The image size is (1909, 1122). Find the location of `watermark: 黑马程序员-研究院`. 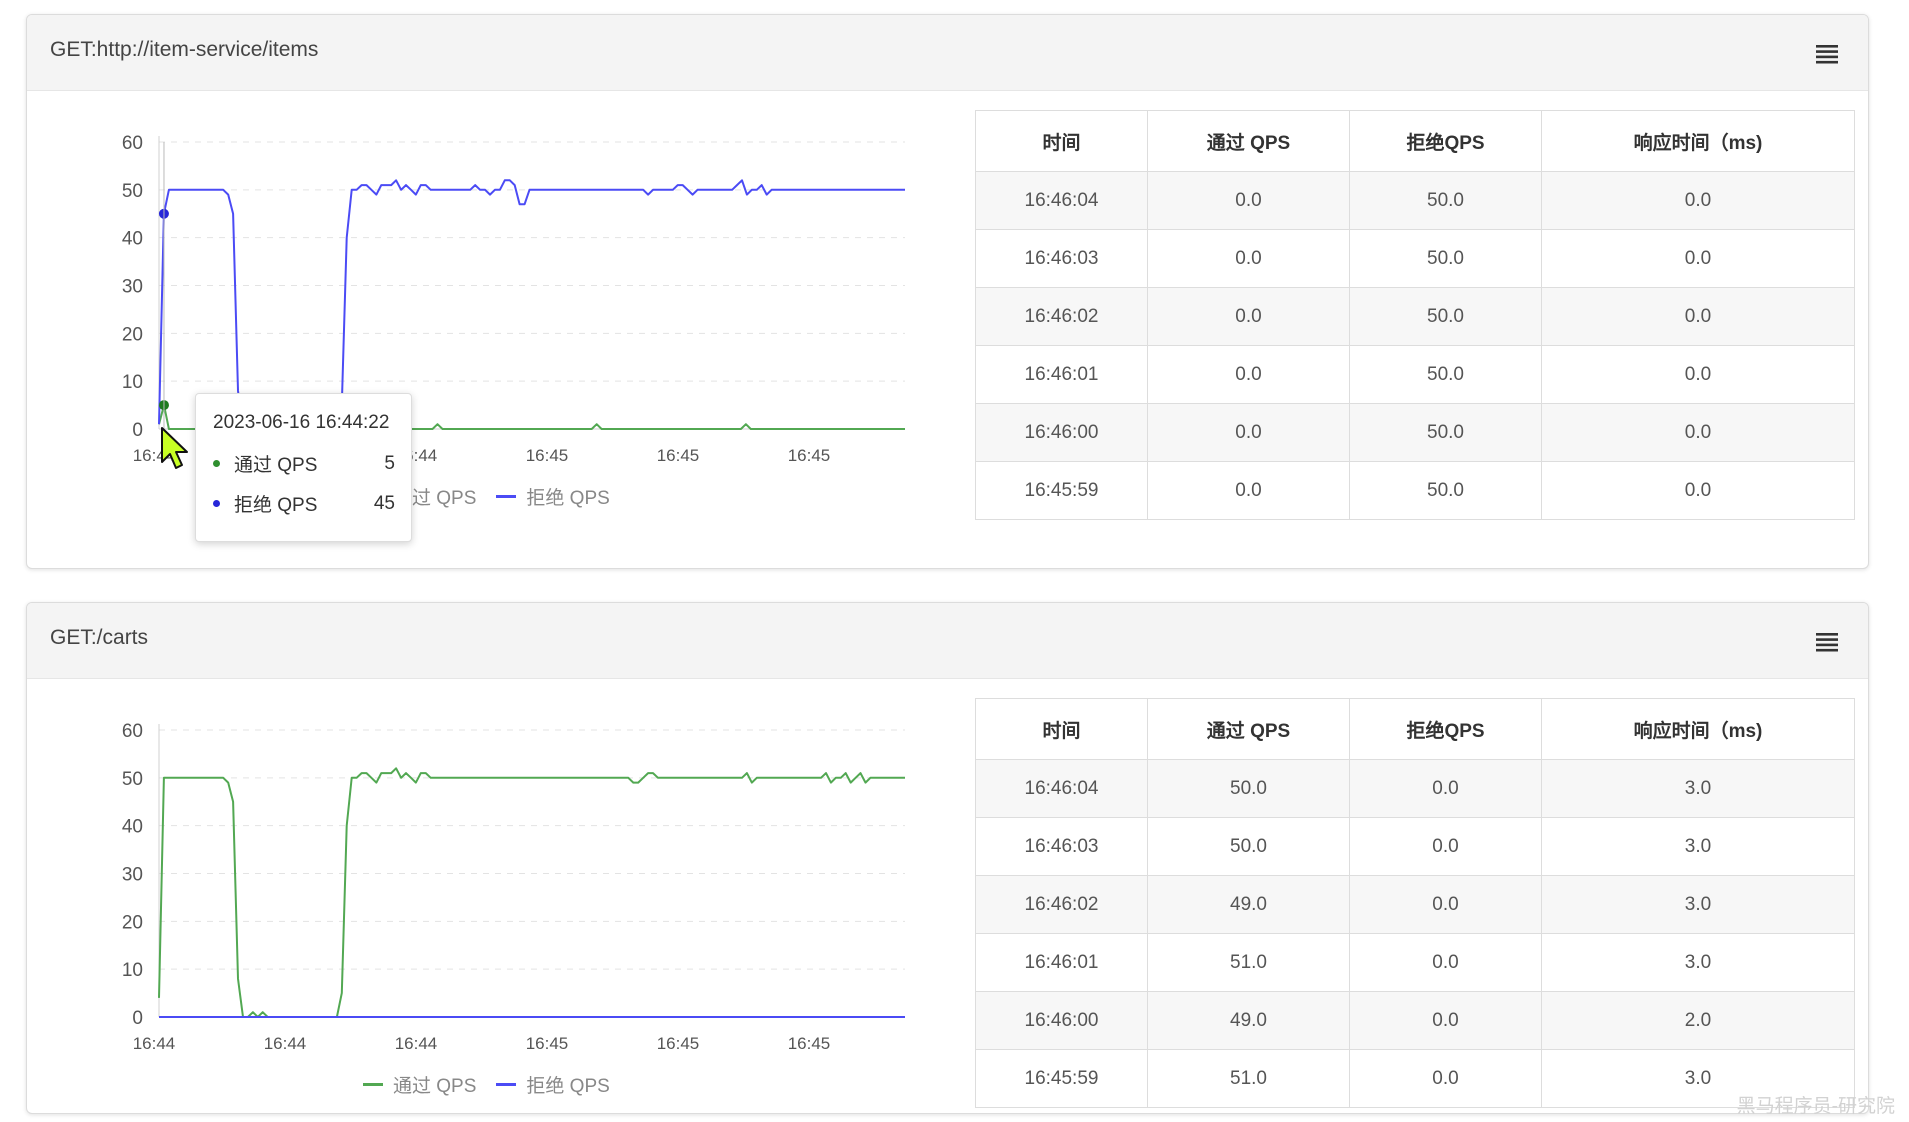

watermark: 黑马程序员-研究院 is located at coordinates (1815, 1106).